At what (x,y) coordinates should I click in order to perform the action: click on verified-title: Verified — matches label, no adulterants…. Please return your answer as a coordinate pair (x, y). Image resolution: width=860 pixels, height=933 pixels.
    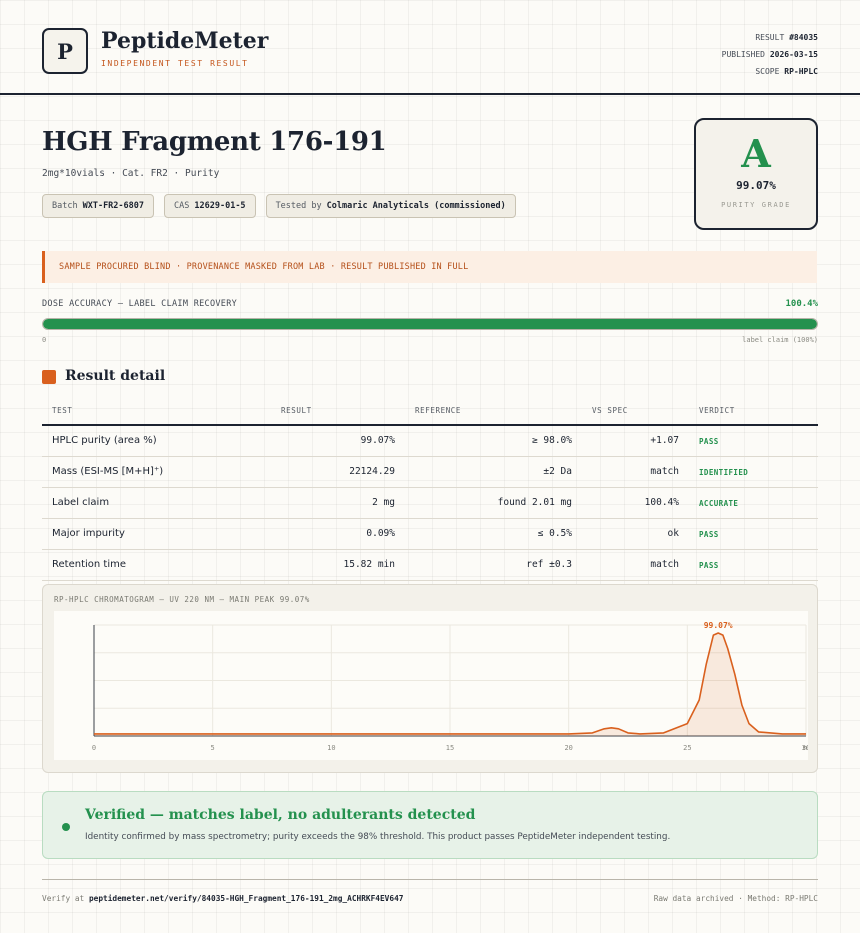
    Looking at the image, I should click on (280, 815).